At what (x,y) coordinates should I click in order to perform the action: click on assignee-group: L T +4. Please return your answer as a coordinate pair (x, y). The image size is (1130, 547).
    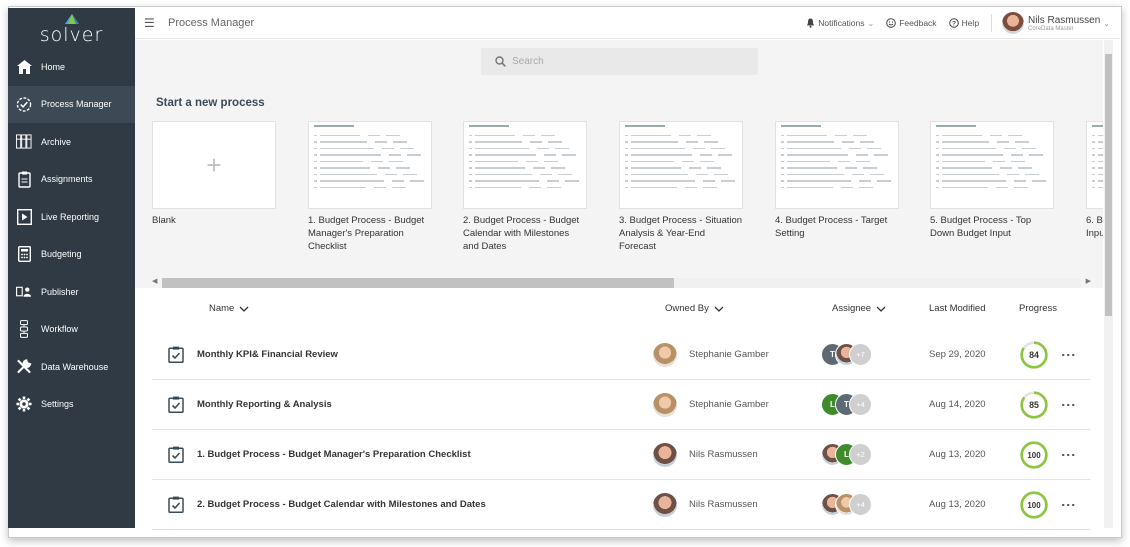
    Looking at the image, I should click on (846, 404).